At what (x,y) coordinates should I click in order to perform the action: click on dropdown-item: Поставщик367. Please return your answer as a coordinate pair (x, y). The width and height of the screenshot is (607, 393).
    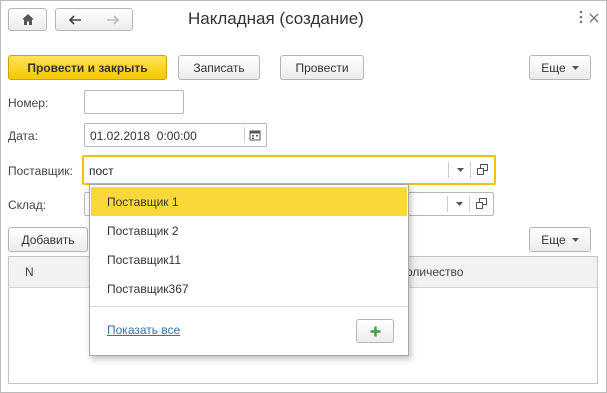
    Looking at the image, I should click on (249, 288).